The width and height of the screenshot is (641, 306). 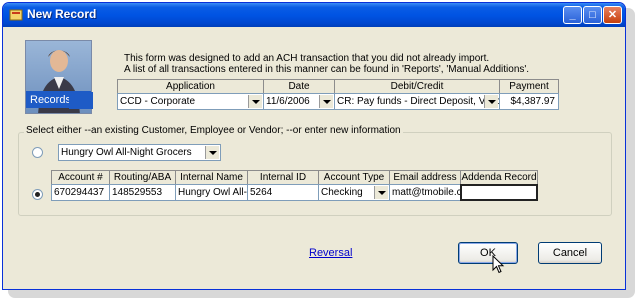 What do you see at coordinates (142, 192) in the screenshot?
I see `routing-number-field: 148529553` at bounding box center [142, 192].